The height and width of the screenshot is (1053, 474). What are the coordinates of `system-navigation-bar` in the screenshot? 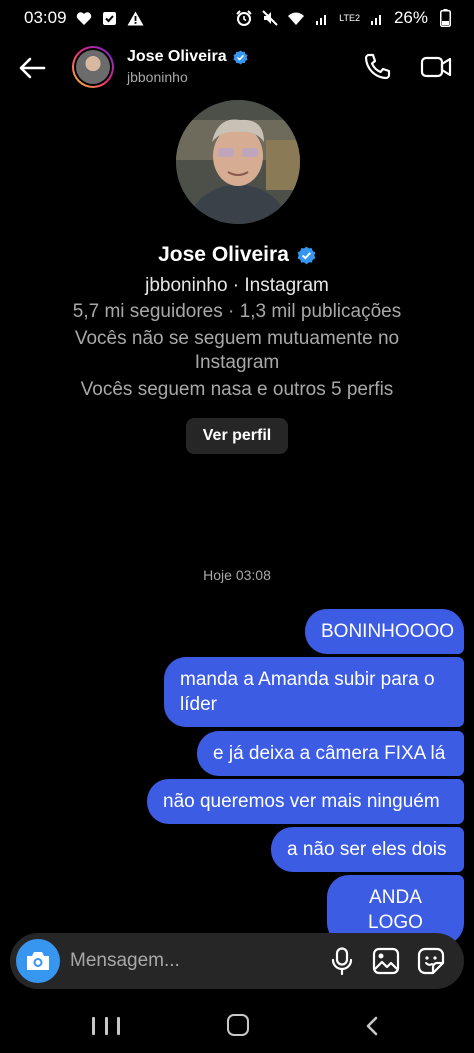 It's located at (237, 1026).